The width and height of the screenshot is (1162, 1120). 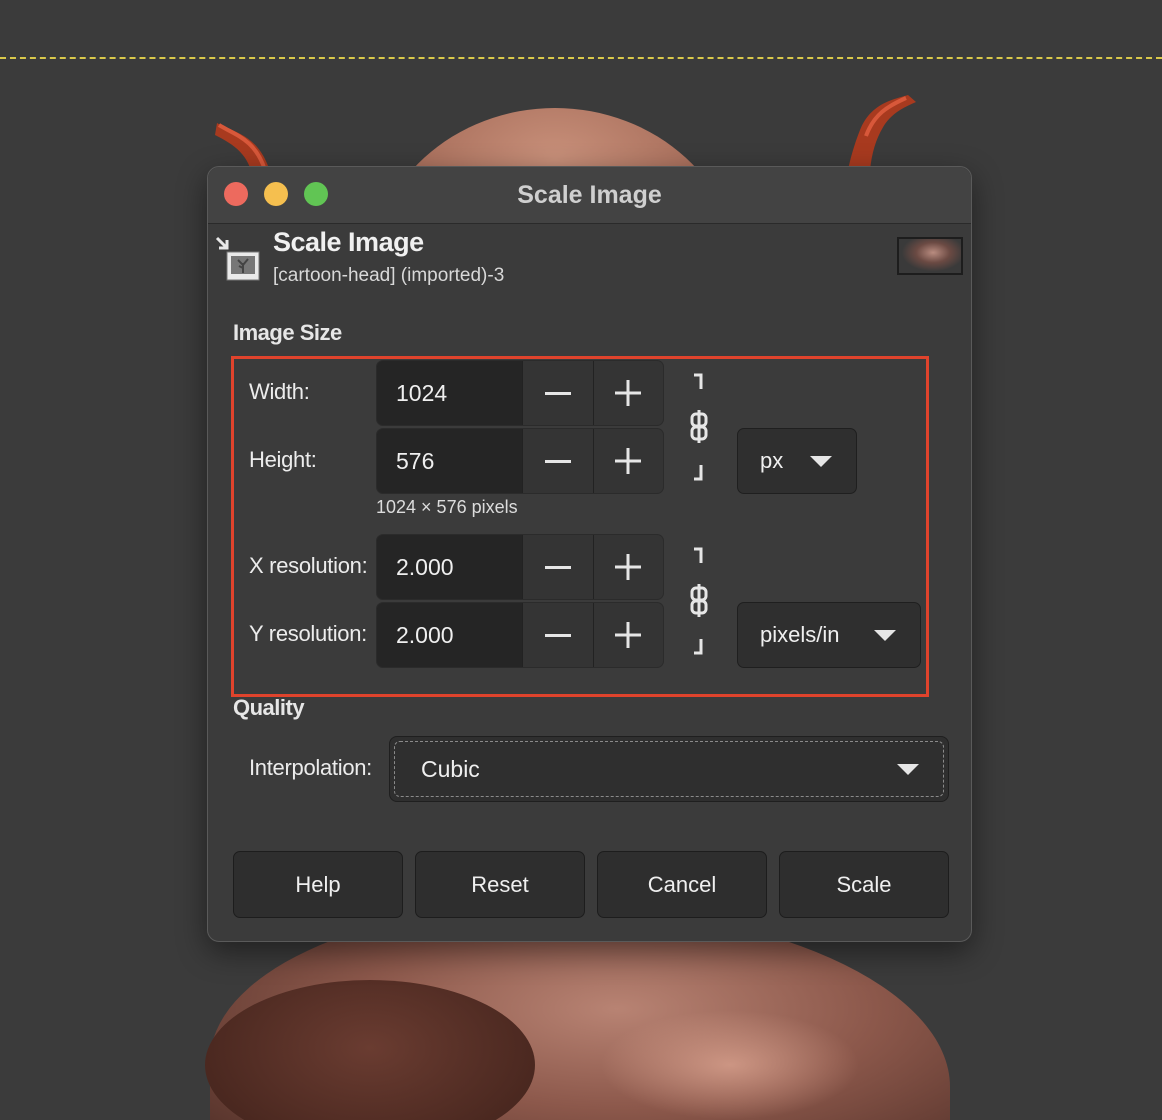 What do you see at coordinates (557, 567) in the screenshot?
I see `x-resolution-decrement-button` at bounding box center [557, 567].